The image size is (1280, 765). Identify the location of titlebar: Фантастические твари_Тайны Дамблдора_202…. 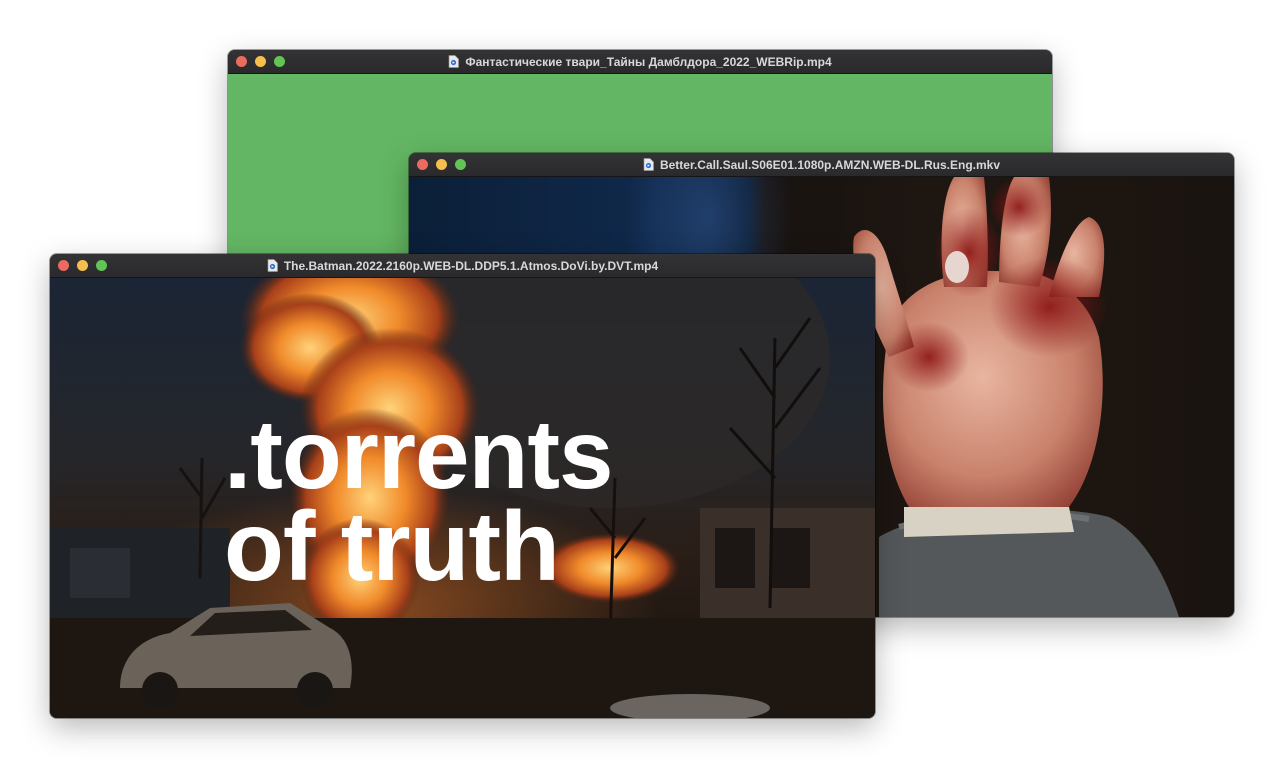
(640, 62).